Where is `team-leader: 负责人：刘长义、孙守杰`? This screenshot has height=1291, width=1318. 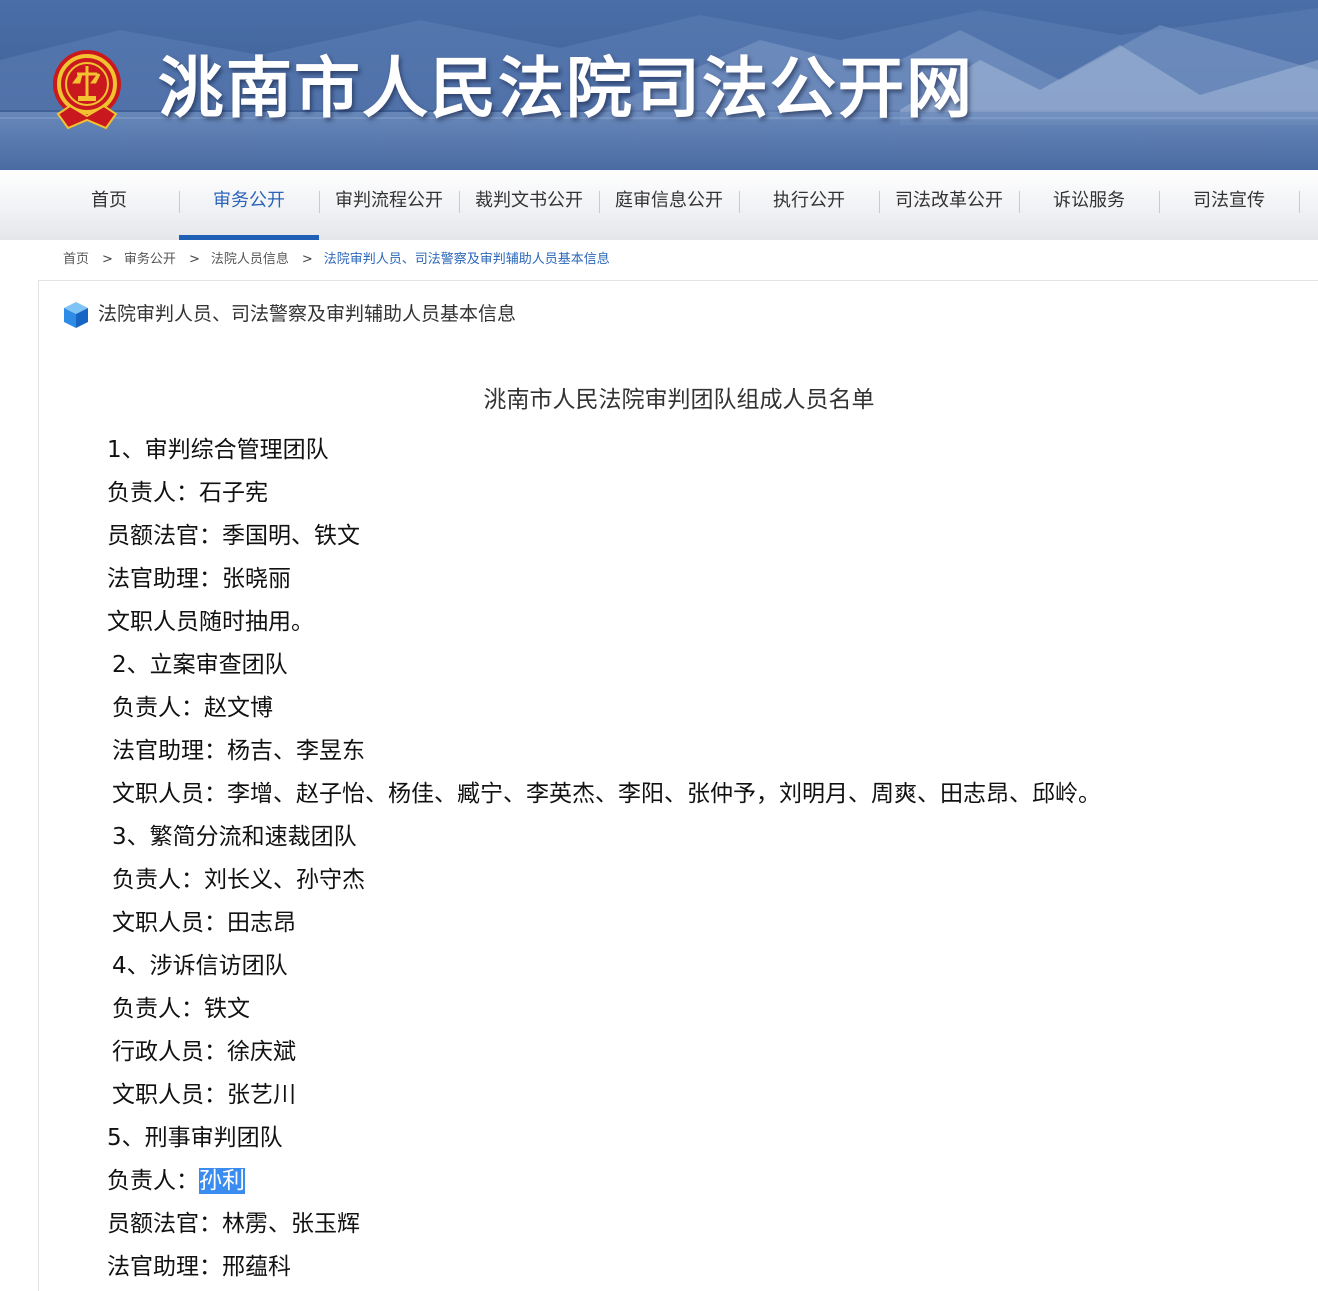 team-leader: 负责人：刘长义、孙守杰 is located at coordinates (238, 880).